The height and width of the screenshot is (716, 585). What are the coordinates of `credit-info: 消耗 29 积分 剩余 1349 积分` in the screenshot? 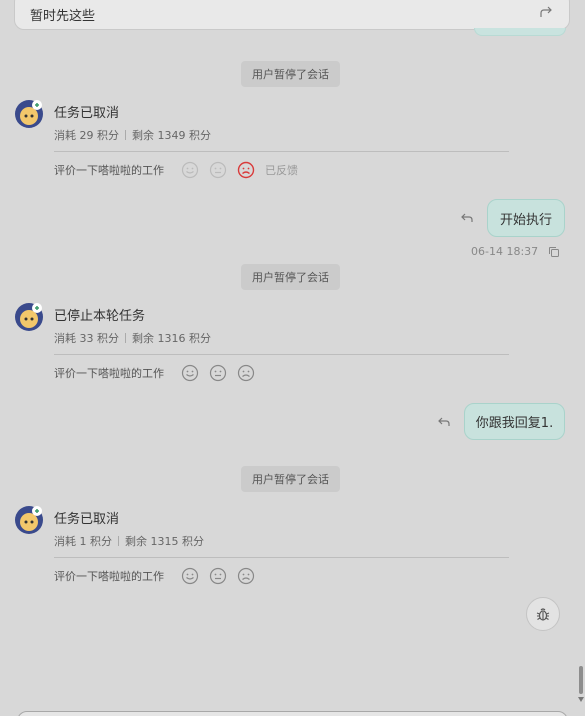 It's located at (132, 135).